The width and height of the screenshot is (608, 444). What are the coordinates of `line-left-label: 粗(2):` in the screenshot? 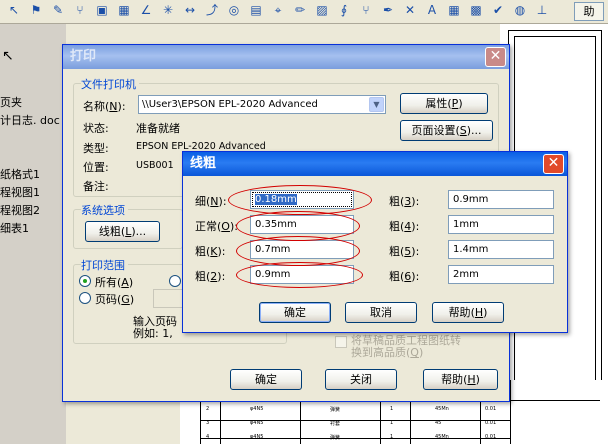 It's located at (210, 276).